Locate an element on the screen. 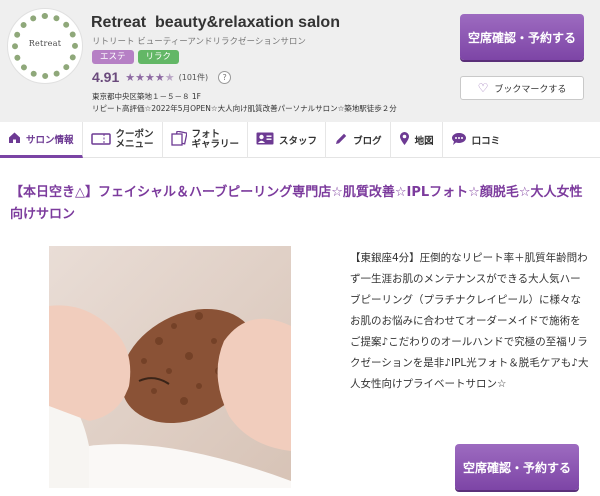  logo-text: Retreat is located at coordinates (45, 43).